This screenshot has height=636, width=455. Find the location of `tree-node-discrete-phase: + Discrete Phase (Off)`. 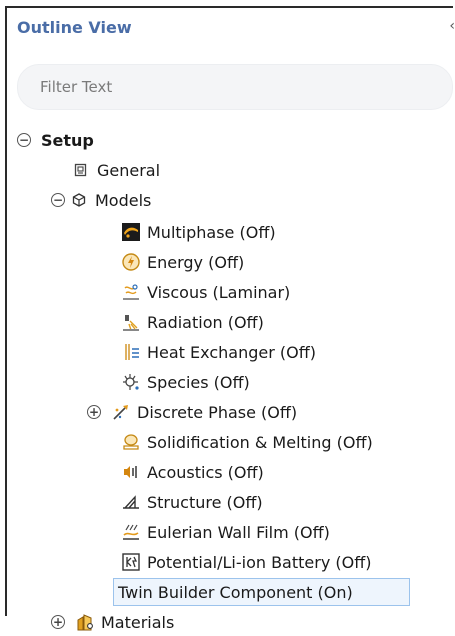

tree-node-discrete-phase: + Discrete Phase (Off) is located at coordinates (192, 412).